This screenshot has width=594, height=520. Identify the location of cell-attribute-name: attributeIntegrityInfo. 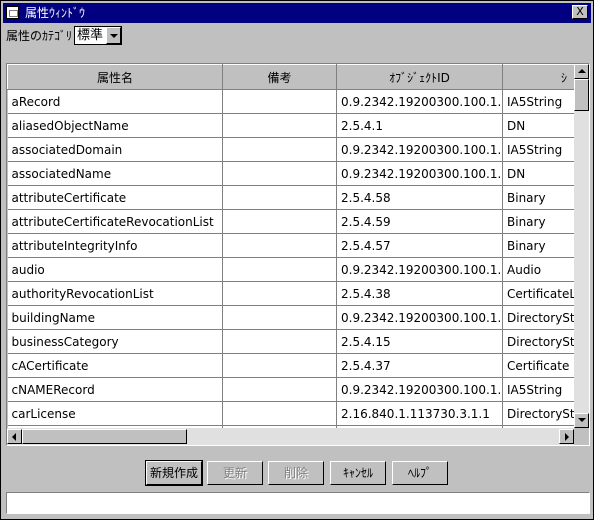
(115, 245).